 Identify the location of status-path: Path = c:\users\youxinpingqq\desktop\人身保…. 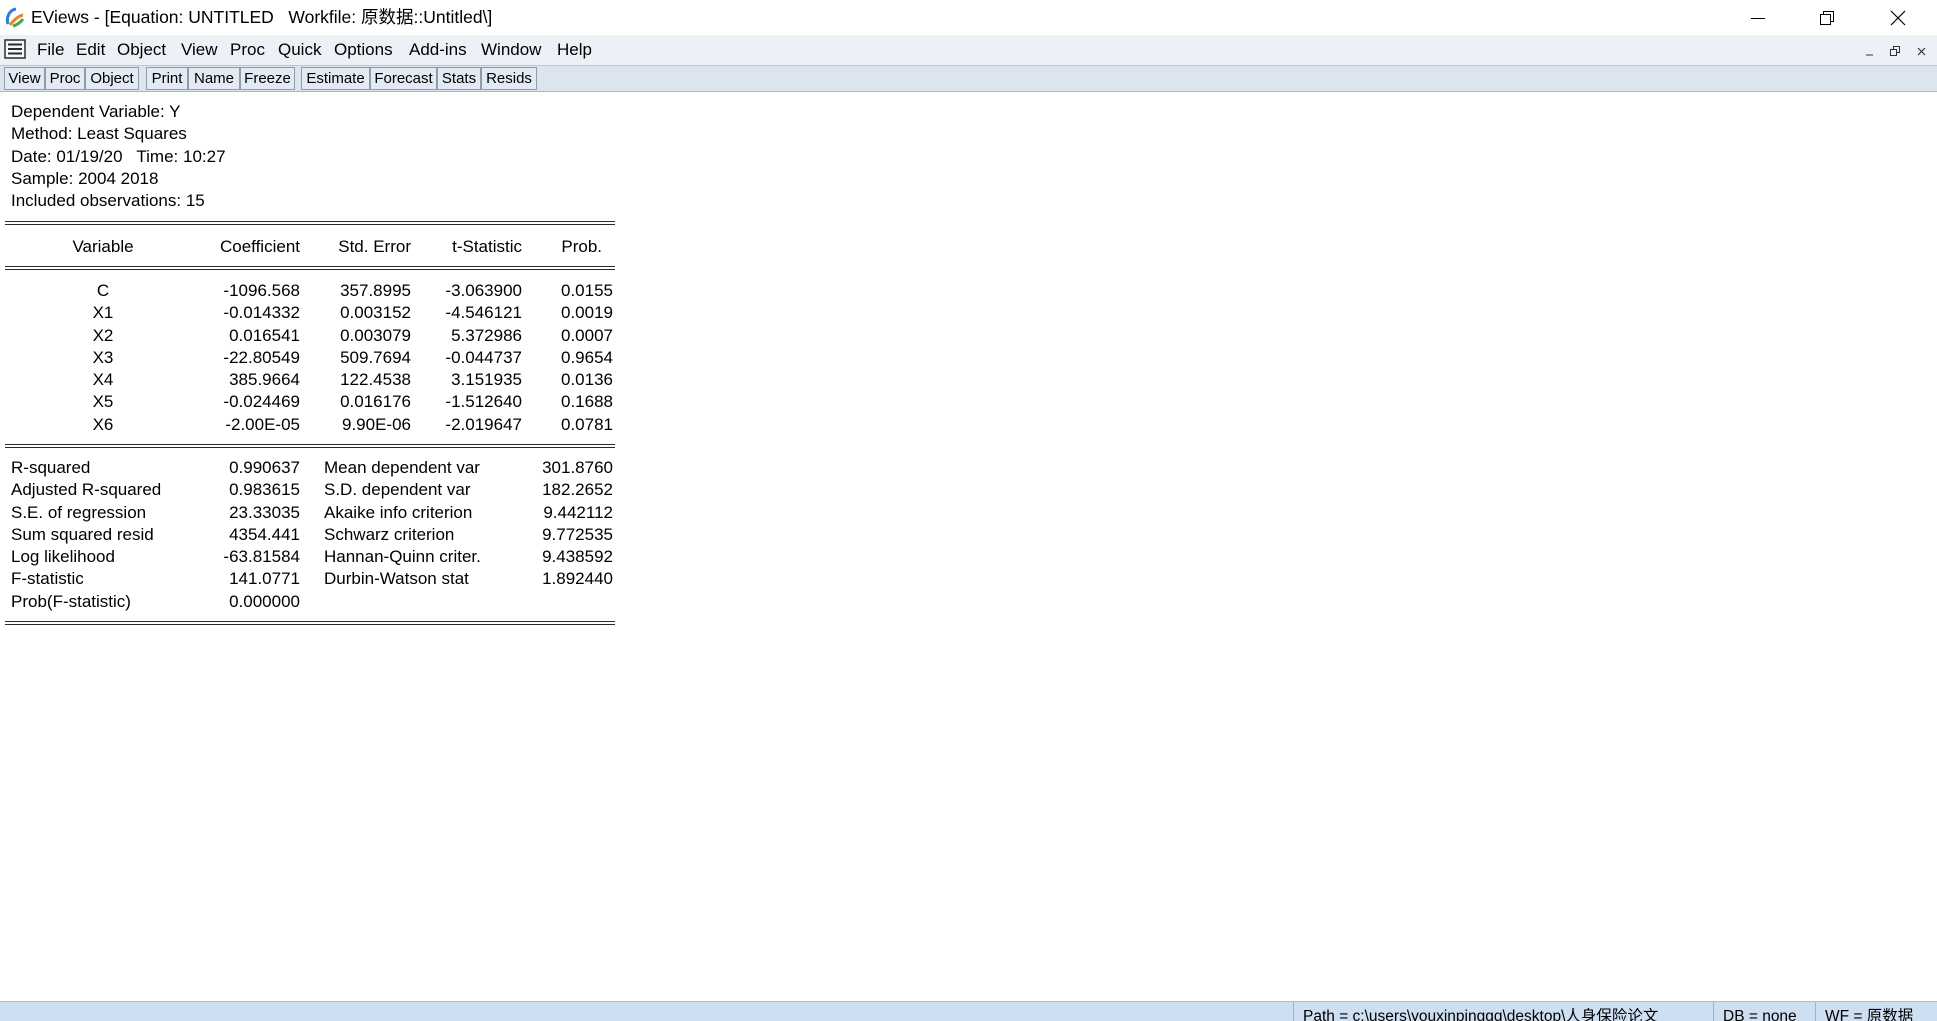
(1503, 1011).